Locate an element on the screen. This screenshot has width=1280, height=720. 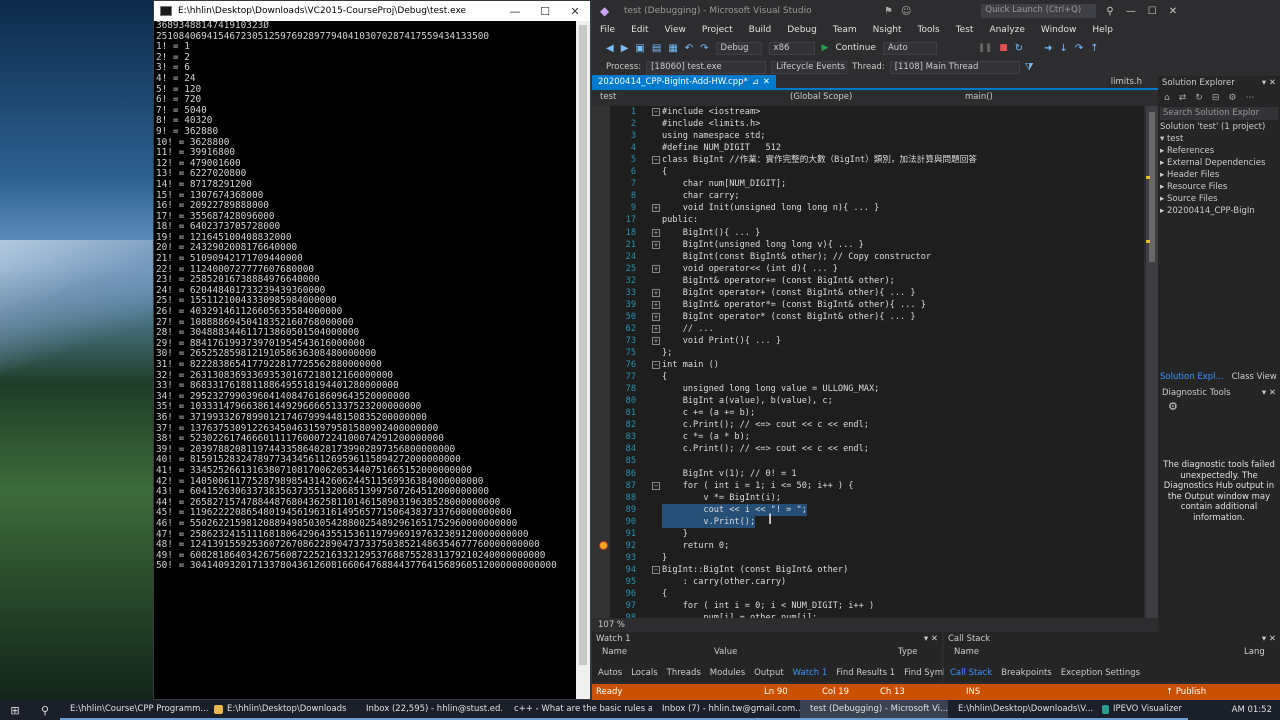
undo-icon: ↶ is located at coordinates (689, 48).